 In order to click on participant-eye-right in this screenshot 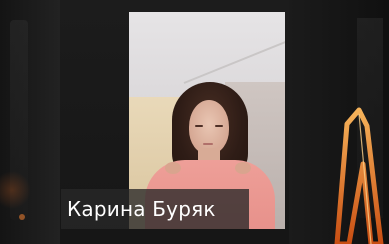, I will do `click(219, 126)`.